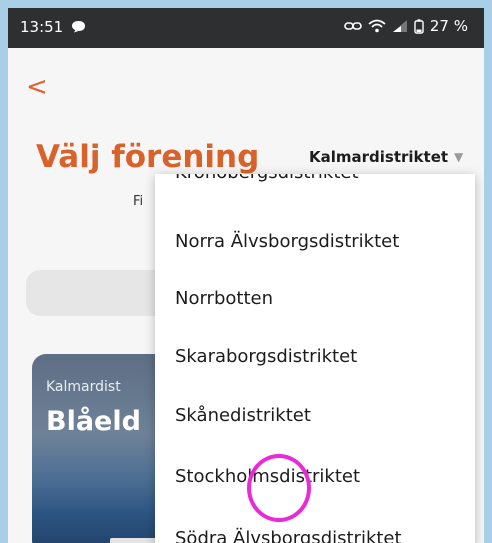  I want to click on status-bar: 13:51 27 %, so click(246, 28).